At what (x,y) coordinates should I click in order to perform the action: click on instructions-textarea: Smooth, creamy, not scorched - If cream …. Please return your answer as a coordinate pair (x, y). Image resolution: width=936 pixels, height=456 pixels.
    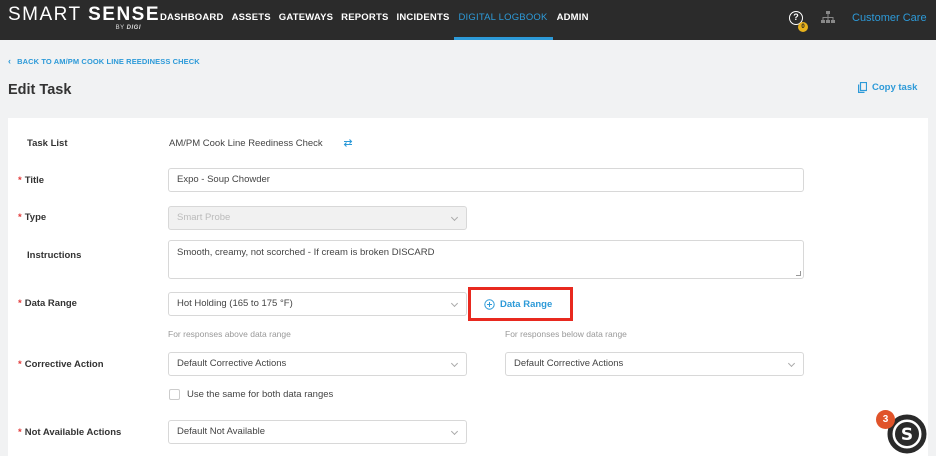
    Looking at the image, I should click on (486, 259).